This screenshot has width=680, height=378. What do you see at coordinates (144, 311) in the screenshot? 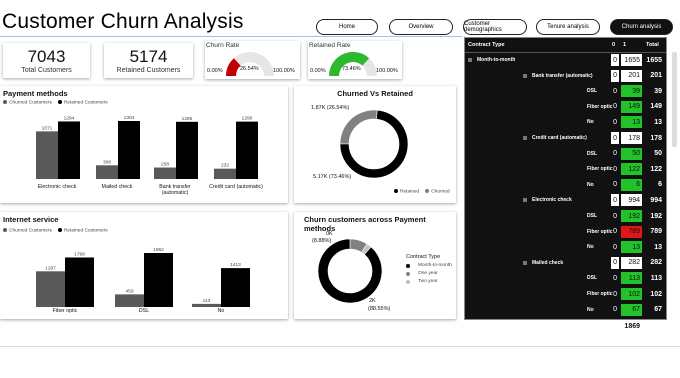
I see `category-label: DSL` at bounding box center [144, 311].